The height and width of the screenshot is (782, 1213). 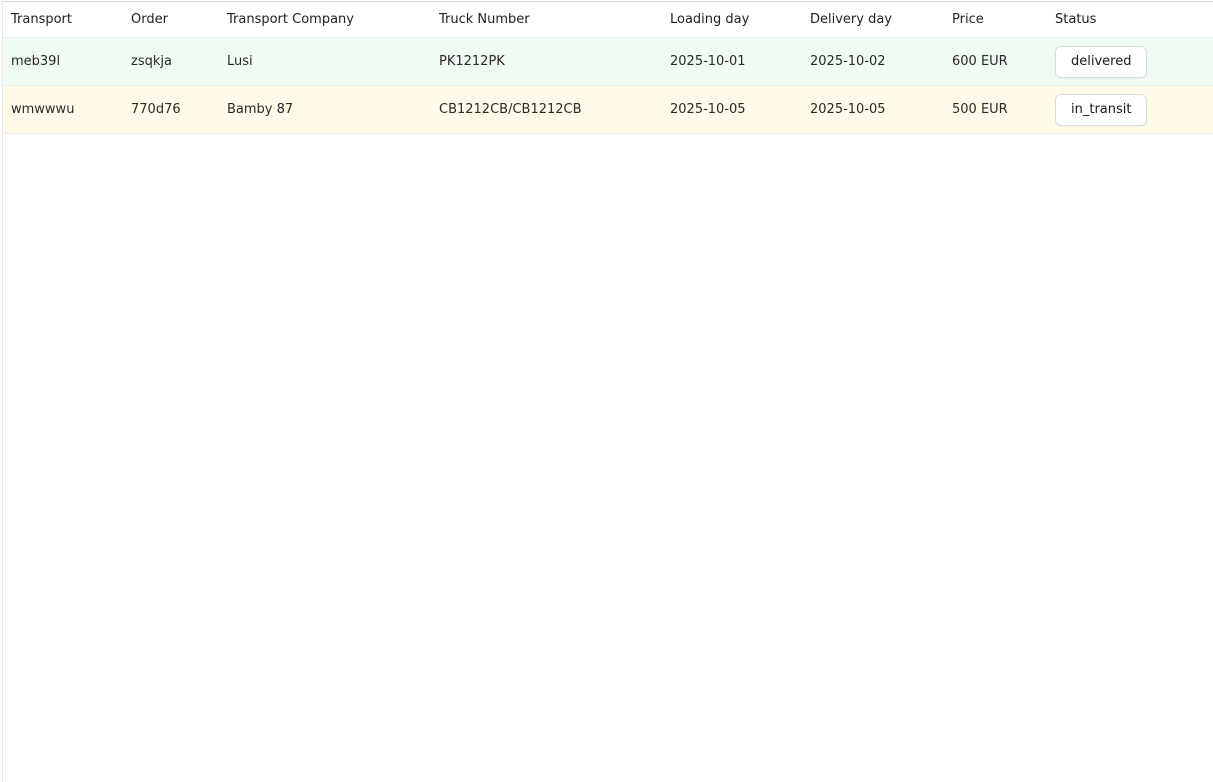 What do you see at coordinates (171, 20) in the screenshot?
I see `column-header-order: Order` at bounding box center [171, 20].